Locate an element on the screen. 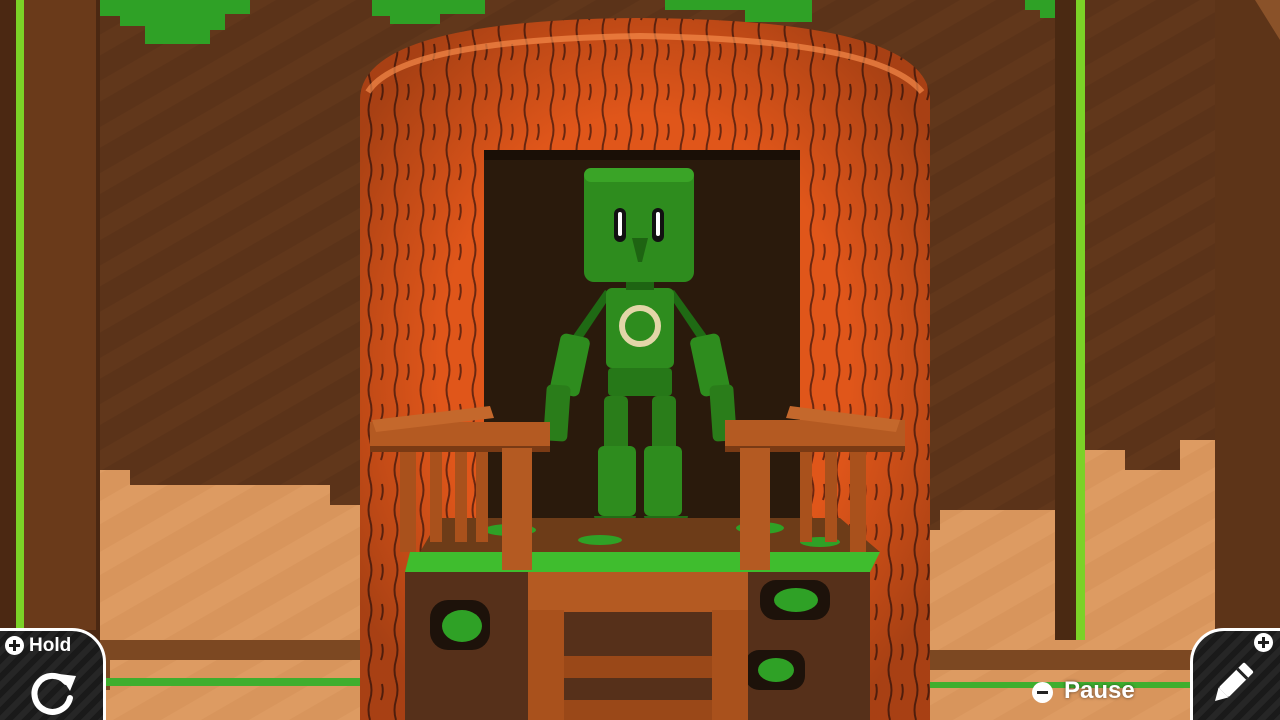 The width and height of the screenshot is (1280, 720). pencil-icon is located at coordinates (1234, 681).